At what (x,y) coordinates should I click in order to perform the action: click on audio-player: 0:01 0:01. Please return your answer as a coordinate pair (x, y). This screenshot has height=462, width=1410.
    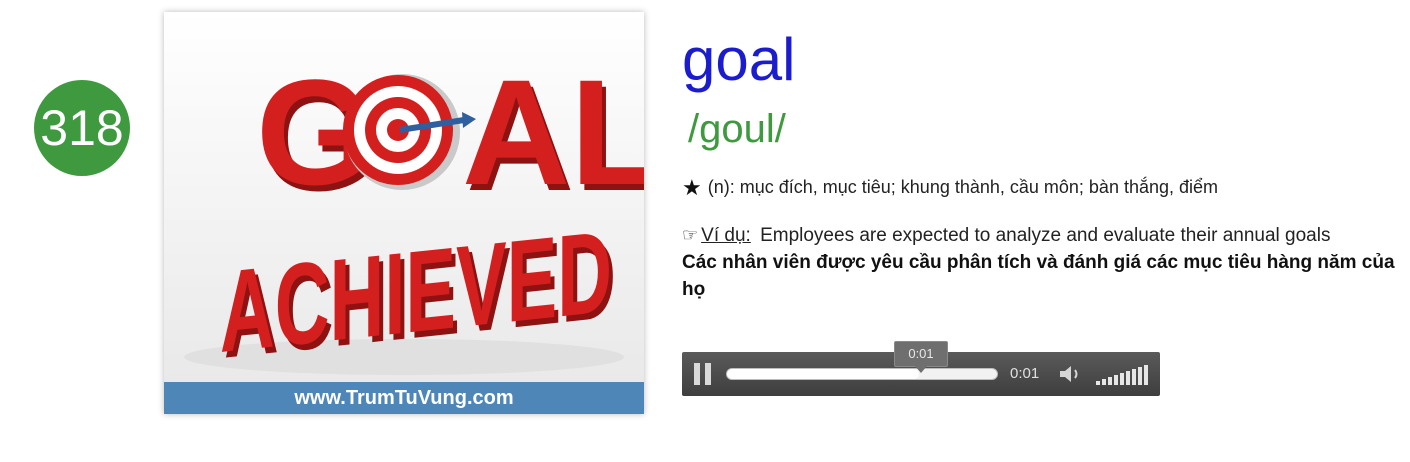
    Looking at the image, I should click on (921, 368).